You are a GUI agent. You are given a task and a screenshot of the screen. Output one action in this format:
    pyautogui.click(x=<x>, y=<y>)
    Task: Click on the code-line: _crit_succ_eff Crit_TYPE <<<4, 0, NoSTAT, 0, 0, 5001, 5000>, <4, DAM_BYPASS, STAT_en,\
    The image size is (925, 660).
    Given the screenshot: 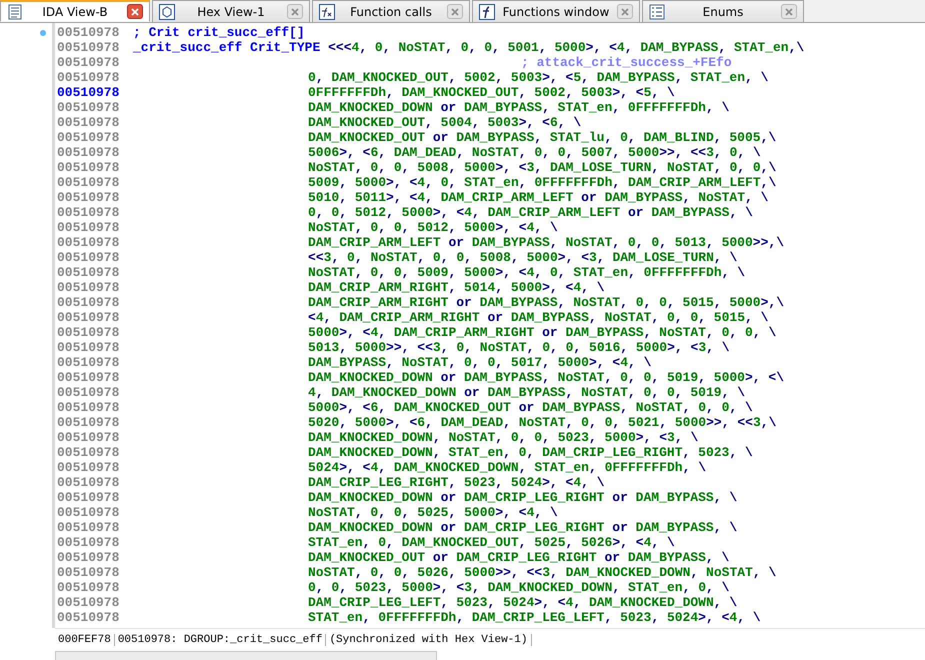 What is the action you would take?
    pyautogui.click(x=468, y=47)
    